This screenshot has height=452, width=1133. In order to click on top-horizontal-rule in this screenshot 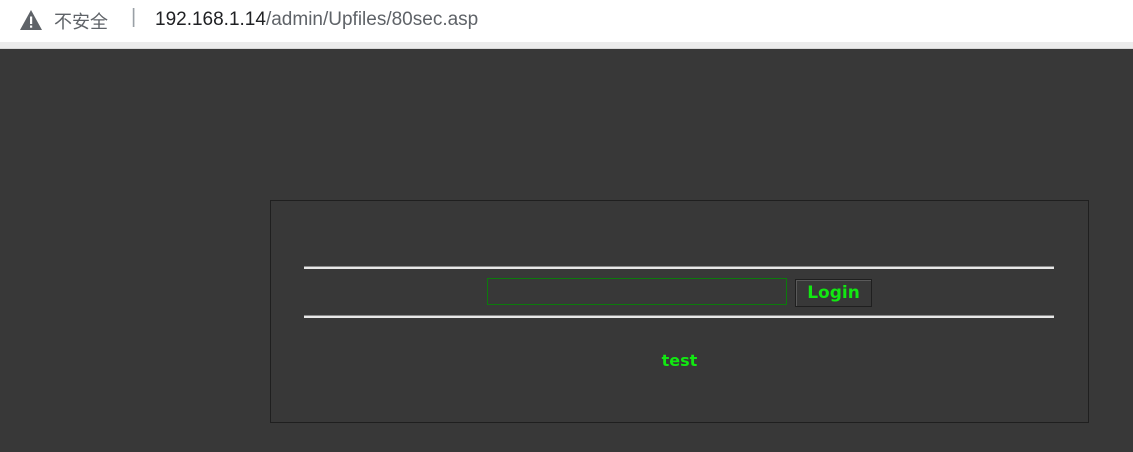, I will do `click(679, 267)`.